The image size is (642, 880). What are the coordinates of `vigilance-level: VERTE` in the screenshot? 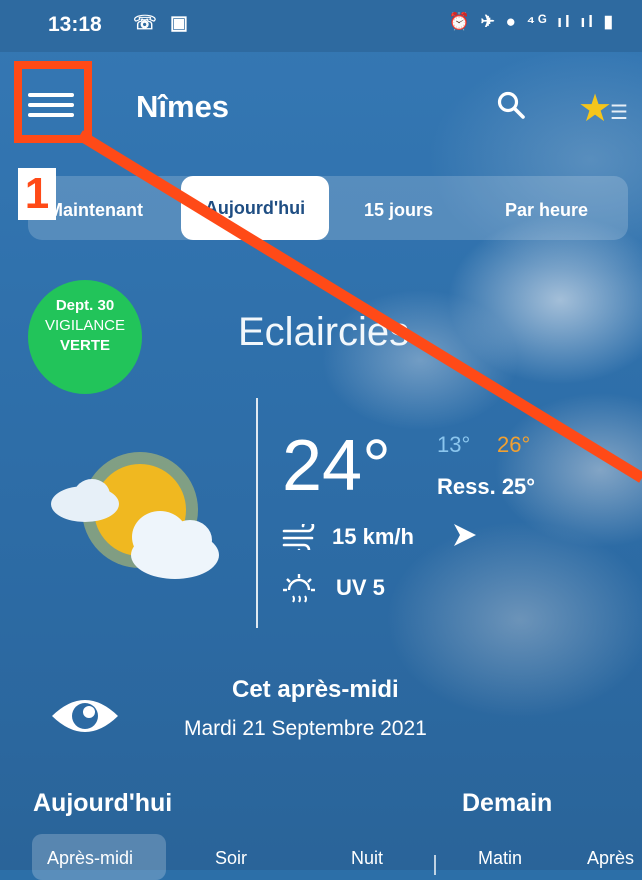 It's located at (84, 345).